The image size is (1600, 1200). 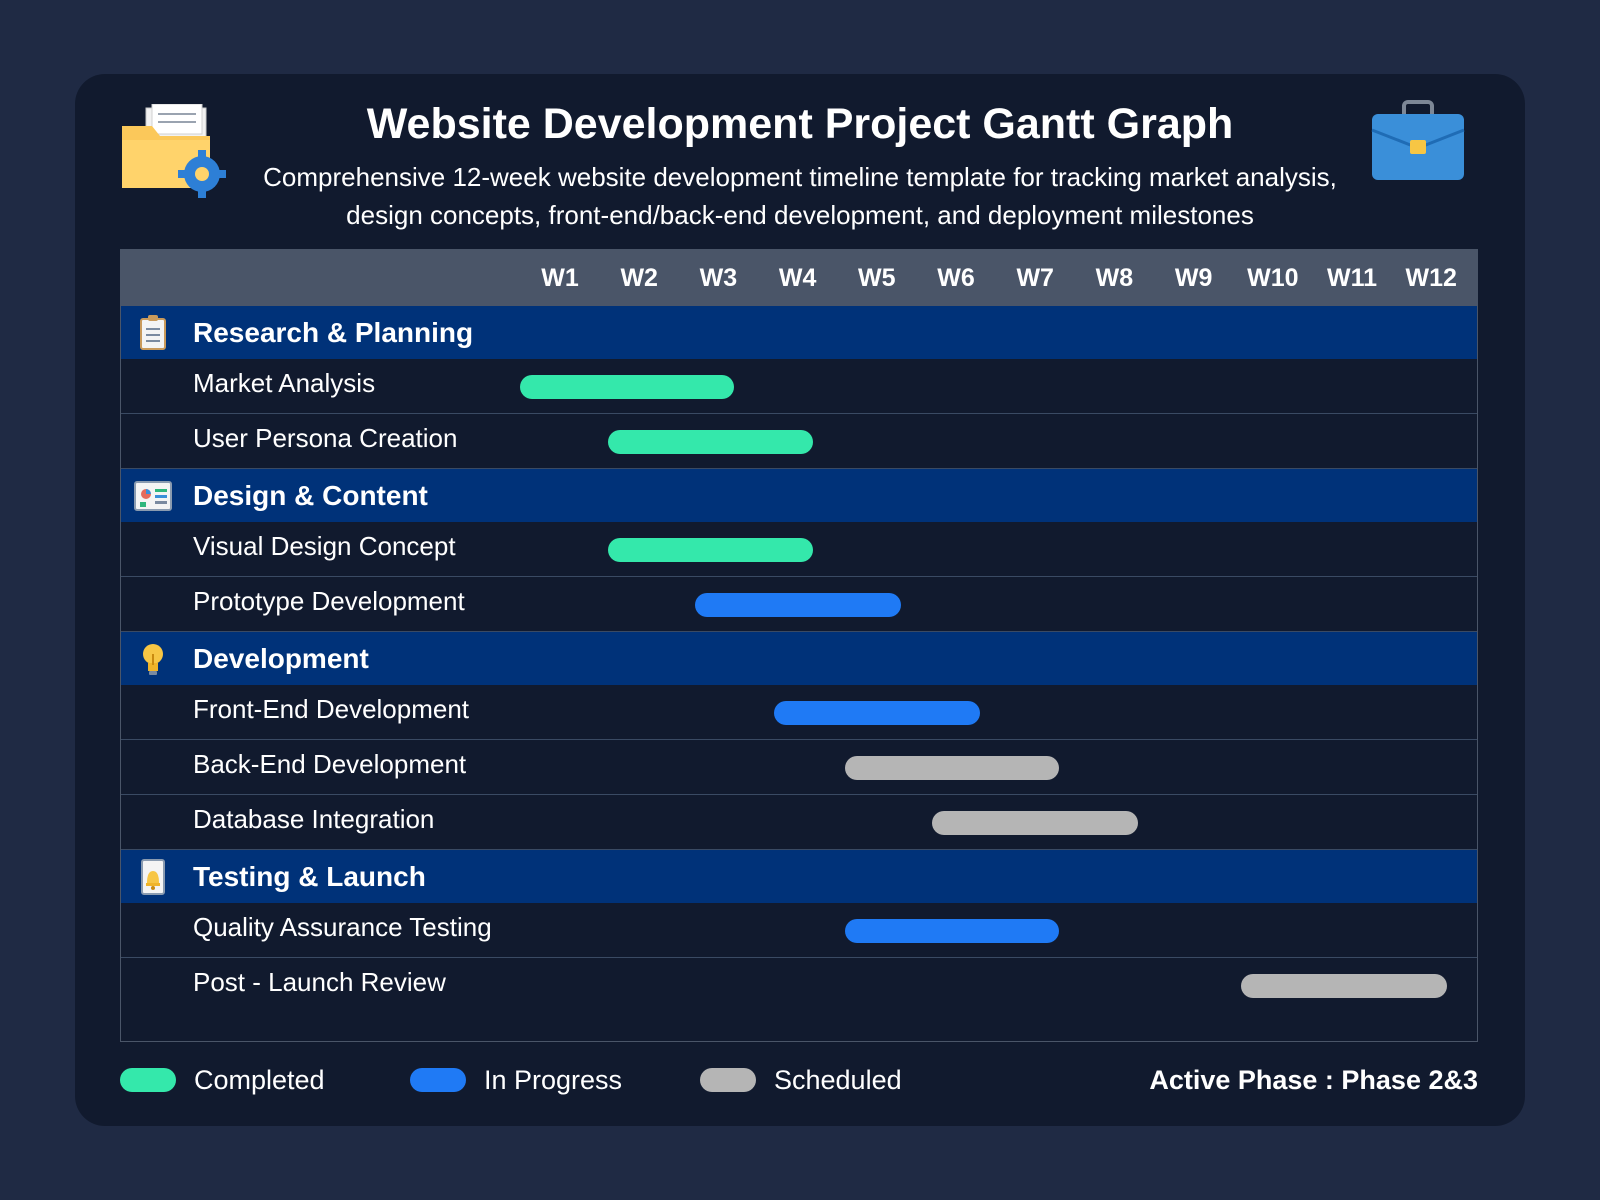 I want to click on task-label: Post - Launch Review, so click(x=319, y=982).